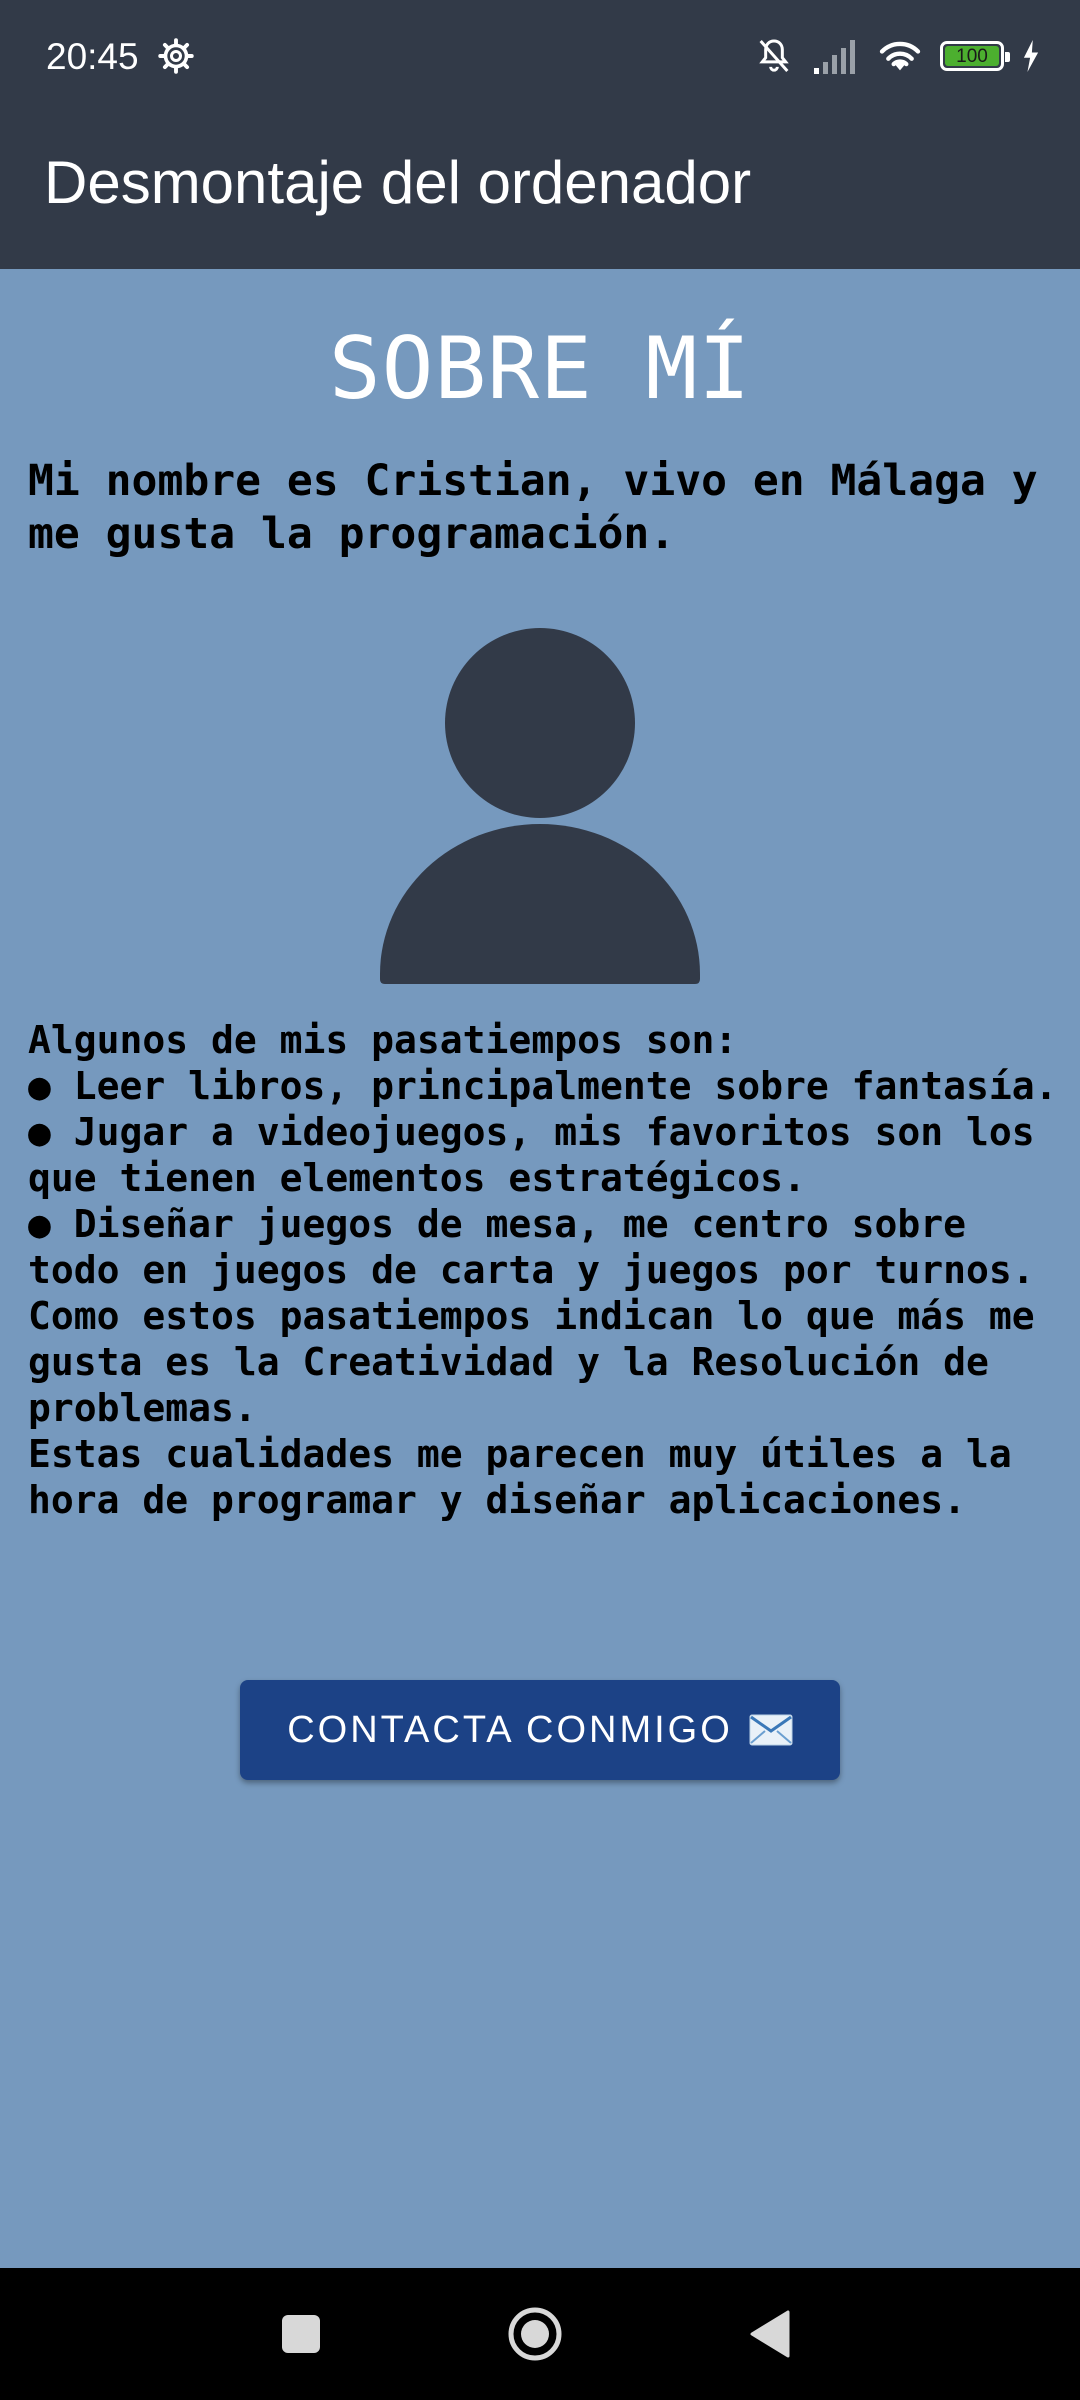  Describe the element at coordinates (540, 57) in the screenshot. I see `status-bar: 20:45 100` at that location.